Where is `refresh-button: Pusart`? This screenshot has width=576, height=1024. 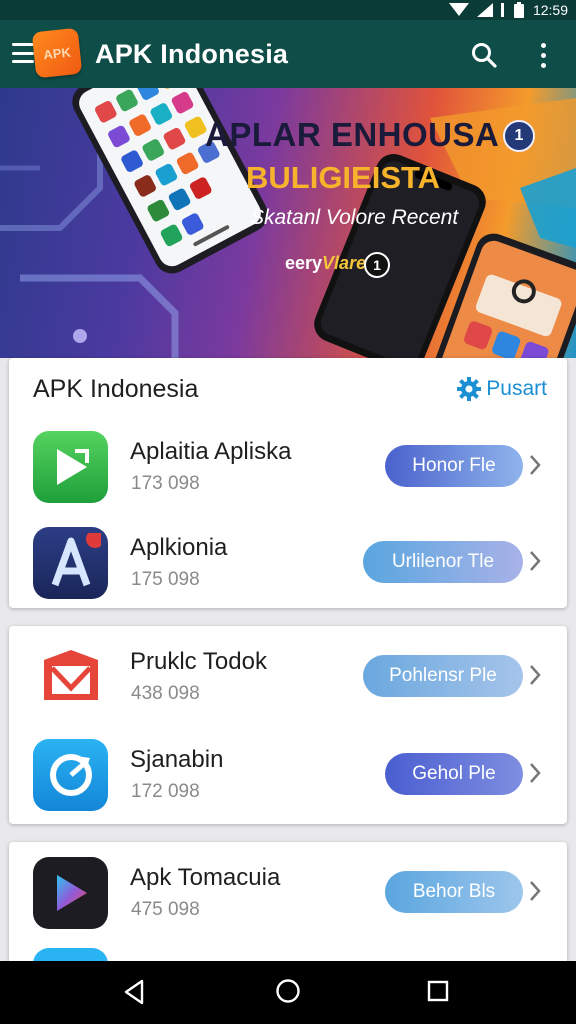
refresh-button: Pusart is located at coordinates (501, 389).